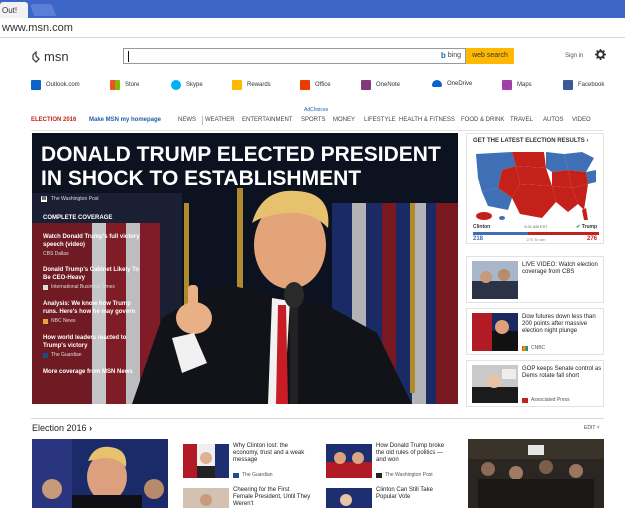  I want to click on app-onedrive: OneDrive, so click(452, 83).